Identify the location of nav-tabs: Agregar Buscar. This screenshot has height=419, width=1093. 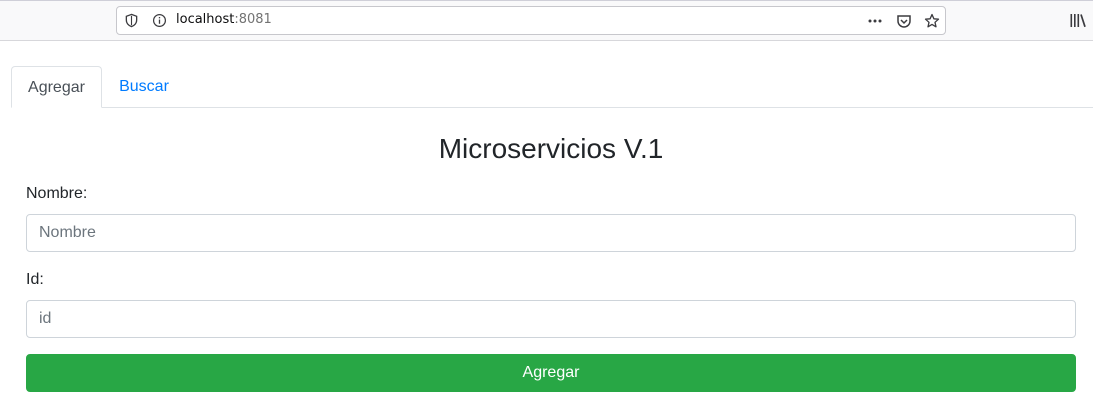
(552, 87).